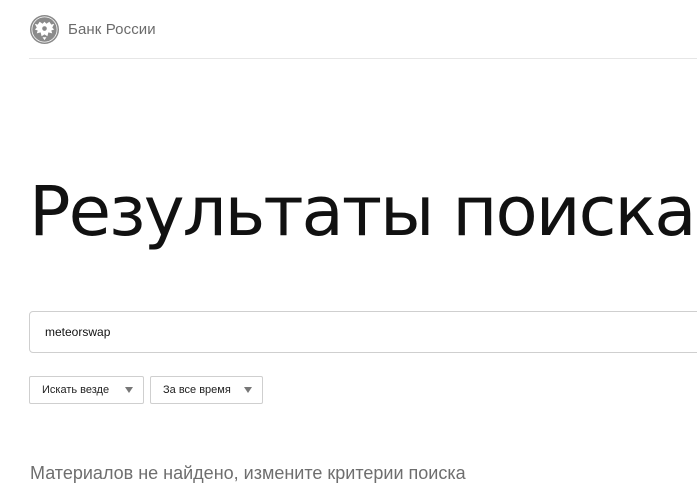  Describe the element at coordinates (76, 390) in the screenshot. I see `search-scope-label: Искать везде` at that location.